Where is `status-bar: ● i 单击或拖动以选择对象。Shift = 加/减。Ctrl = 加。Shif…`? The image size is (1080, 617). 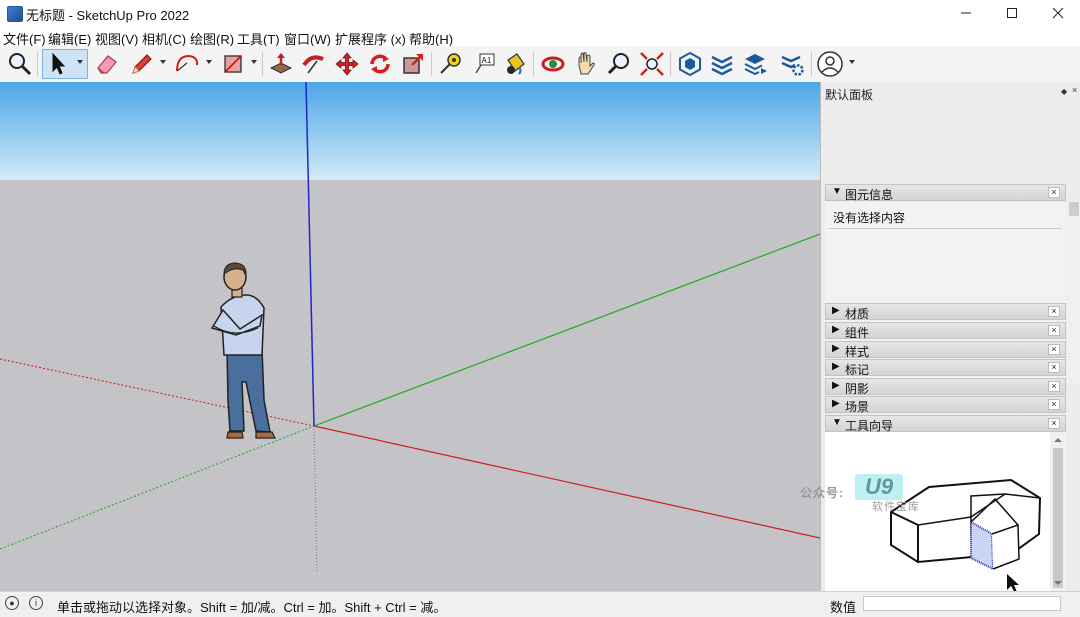 status-bar: ● i 单击或拖动以选择对象。Shift = 加/减。Ctrl = 加。Shif… is located at coordinates (540, 604).